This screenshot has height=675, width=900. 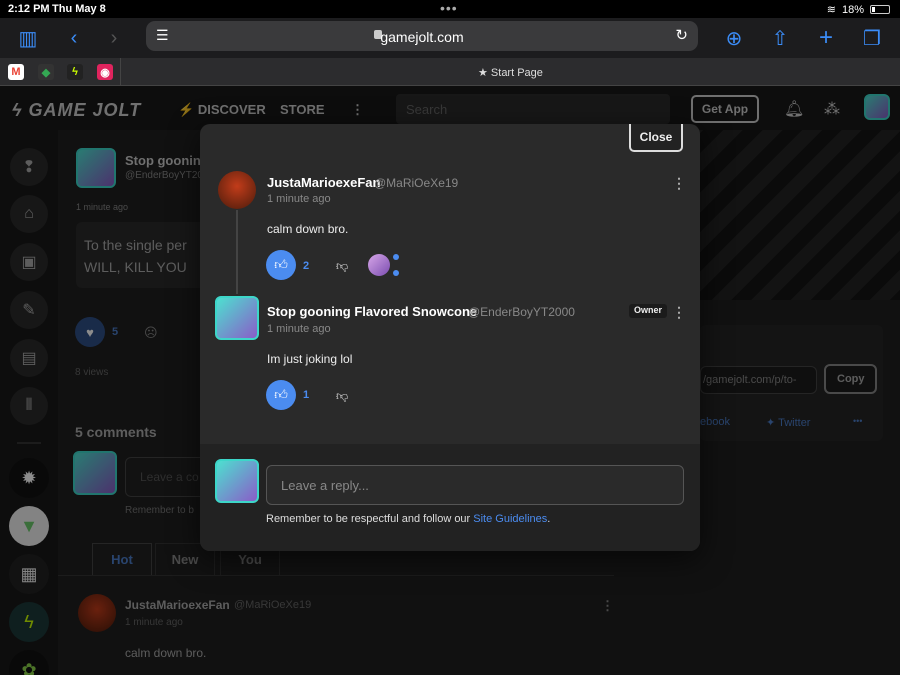 I want to click on liker-avatar, so click(x=379, y=265).